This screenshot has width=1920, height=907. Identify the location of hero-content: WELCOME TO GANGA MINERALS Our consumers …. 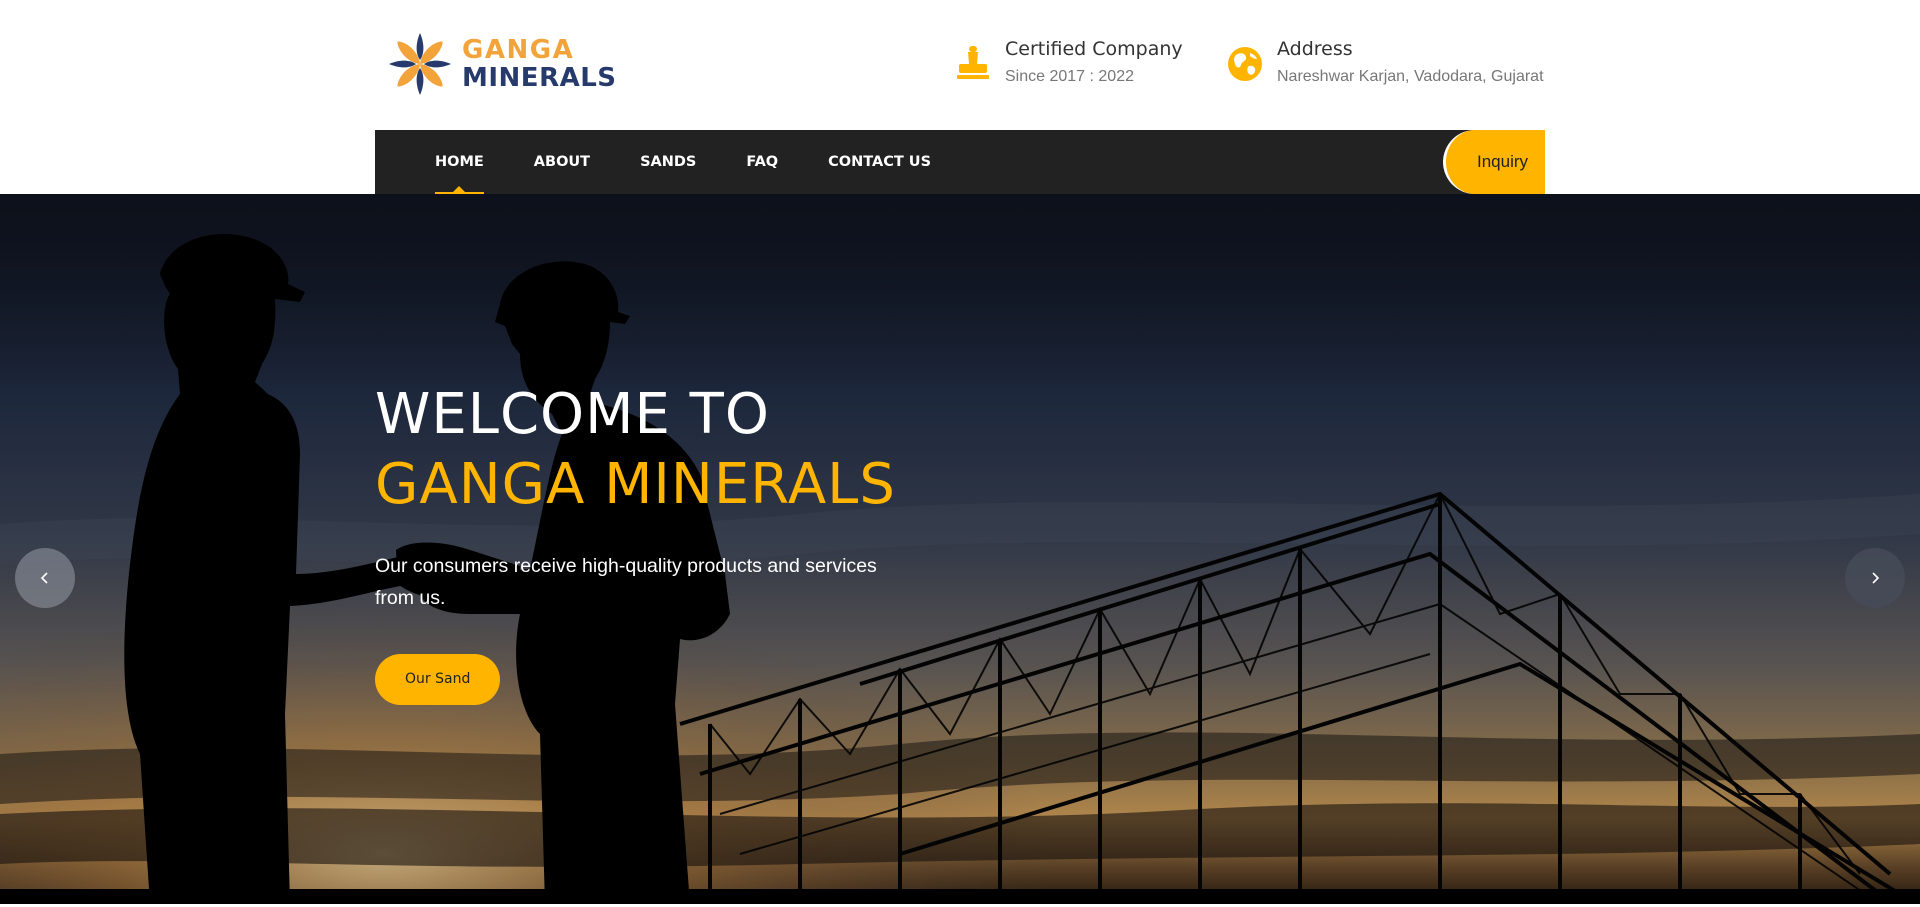
(655, 542).